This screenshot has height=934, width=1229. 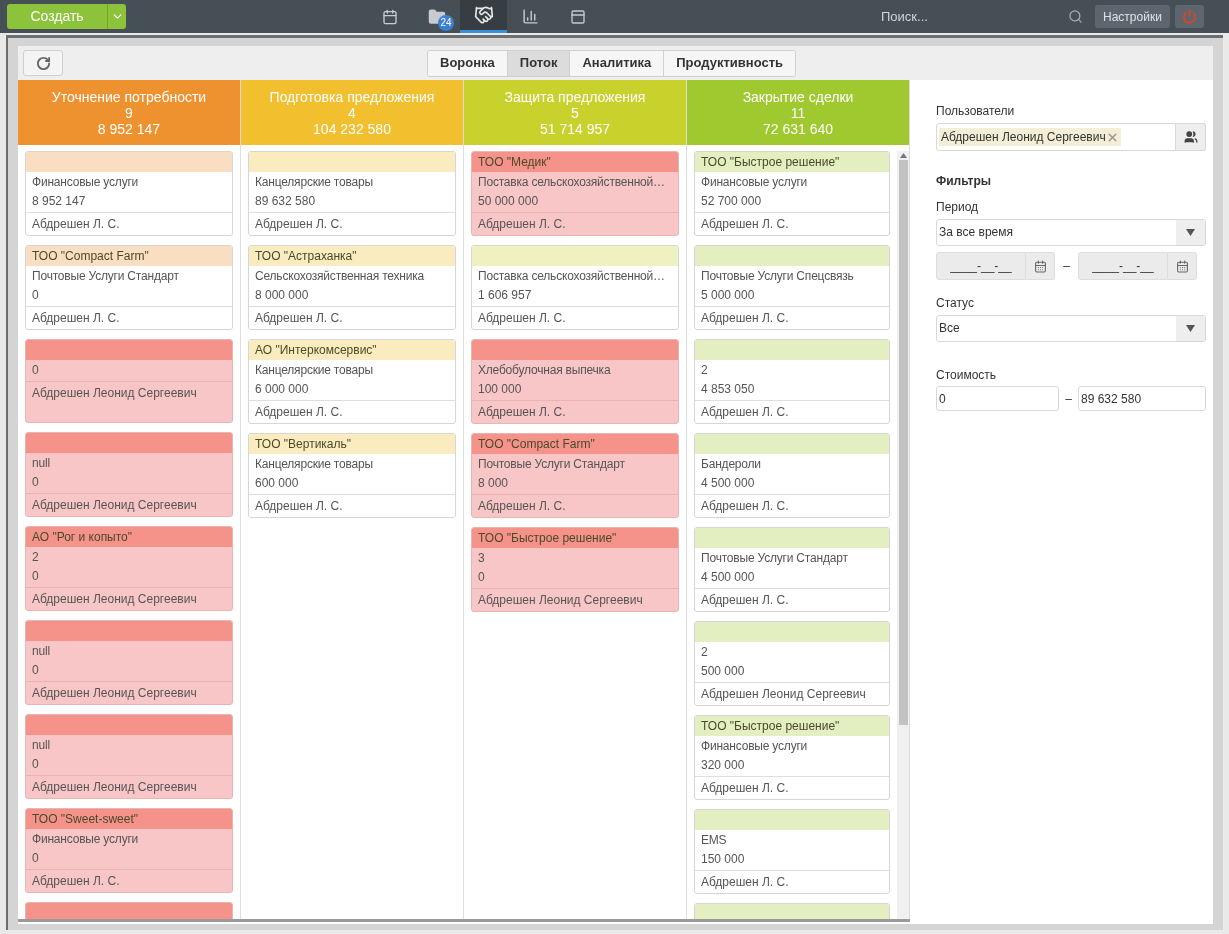 I want to click on deal-card: ТОО "Быстрое решение" 3 0 Абдрешен Леонид Сергеевич, so click(x=575, y=569).